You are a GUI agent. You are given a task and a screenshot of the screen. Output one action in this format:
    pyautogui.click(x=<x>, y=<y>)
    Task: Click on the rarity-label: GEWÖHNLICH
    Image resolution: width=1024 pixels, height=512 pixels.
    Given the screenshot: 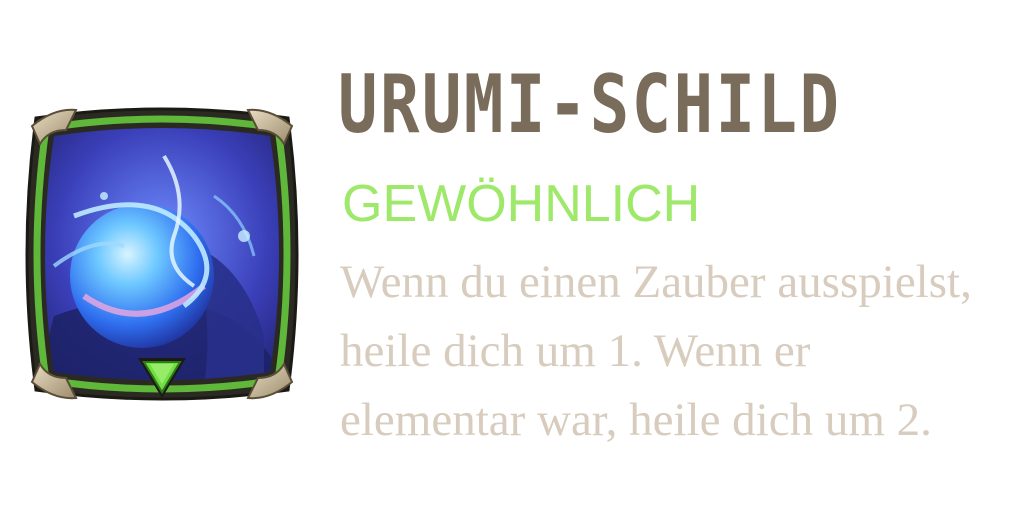 What is the action you would take?
    pyautogui.click(x=521, y=204)
    